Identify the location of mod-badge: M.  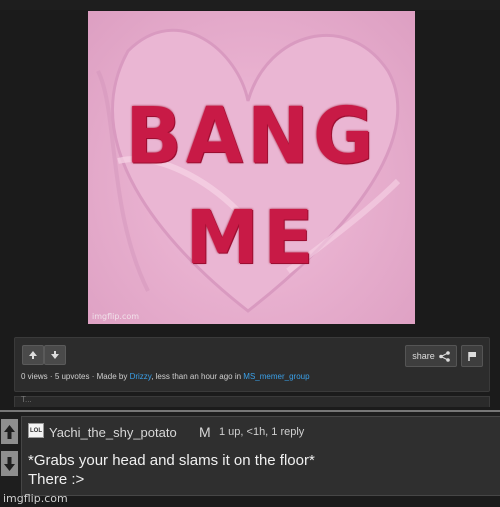
(205, 432).